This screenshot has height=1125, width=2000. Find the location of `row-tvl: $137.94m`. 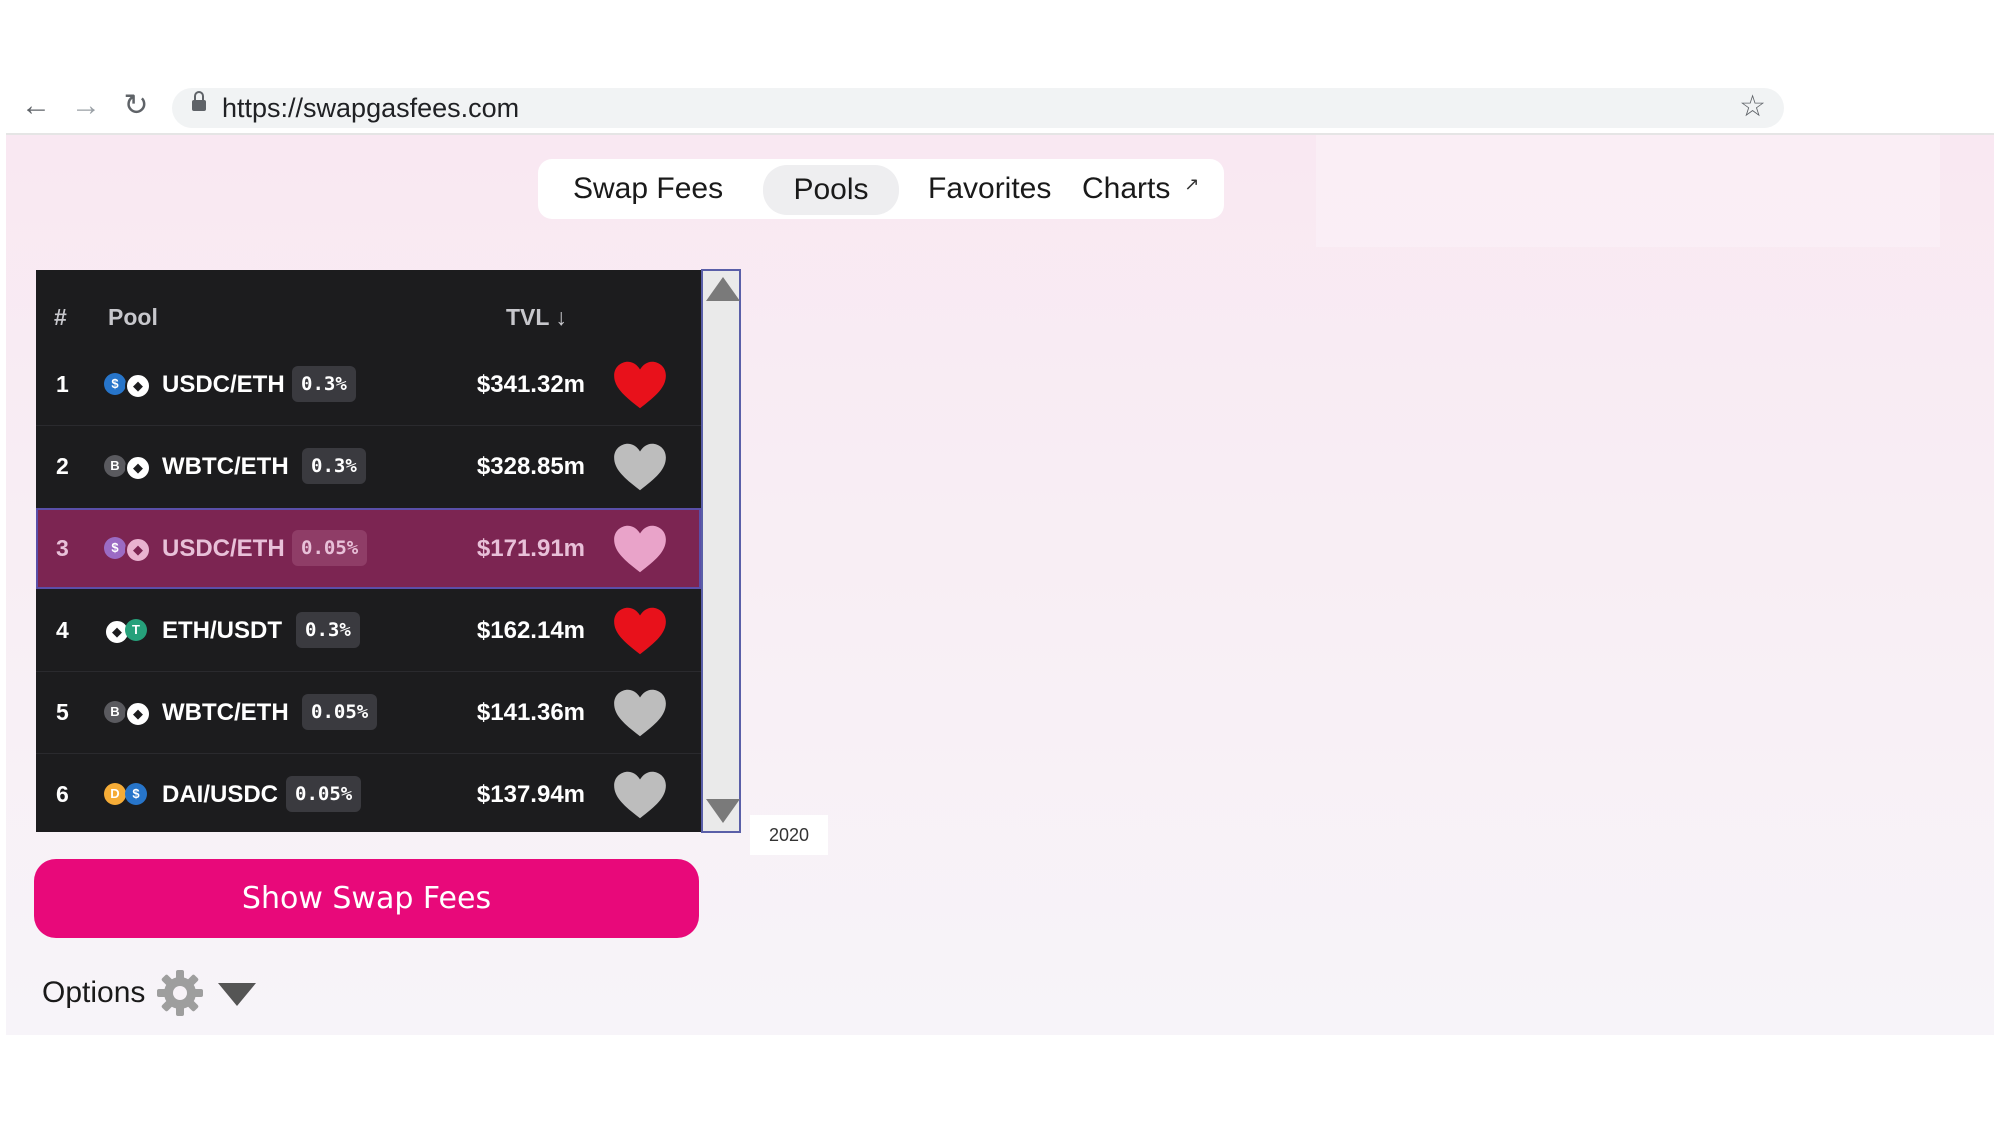

row-tvl: $137.94m is located at coordinates (530, 794).